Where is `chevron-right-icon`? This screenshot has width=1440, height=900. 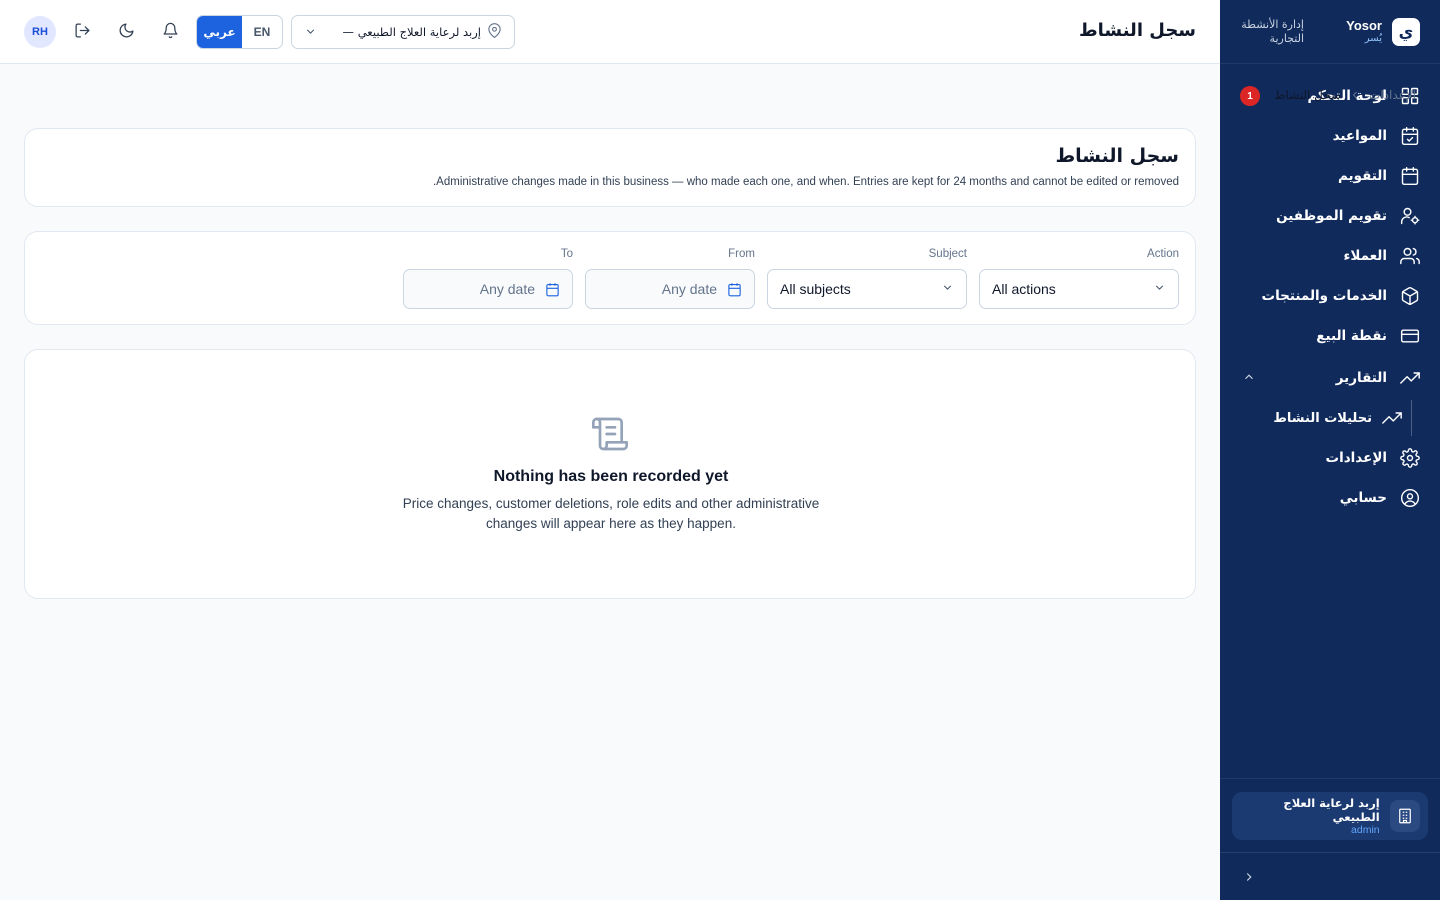 chevron-right-icon is located at coordinates (1249, 877).